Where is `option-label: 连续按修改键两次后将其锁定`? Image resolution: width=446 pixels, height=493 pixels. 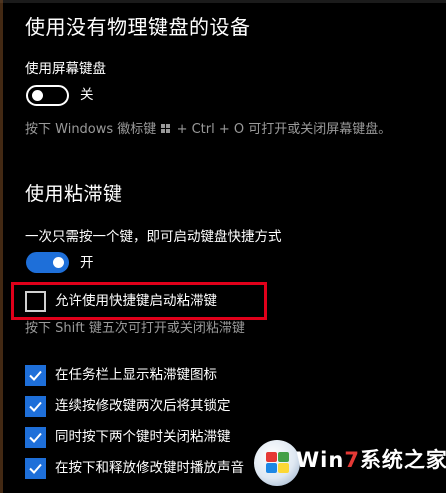
option-label: 连续按修改键两次后将其锁定 is located at coordinates (143, 406).